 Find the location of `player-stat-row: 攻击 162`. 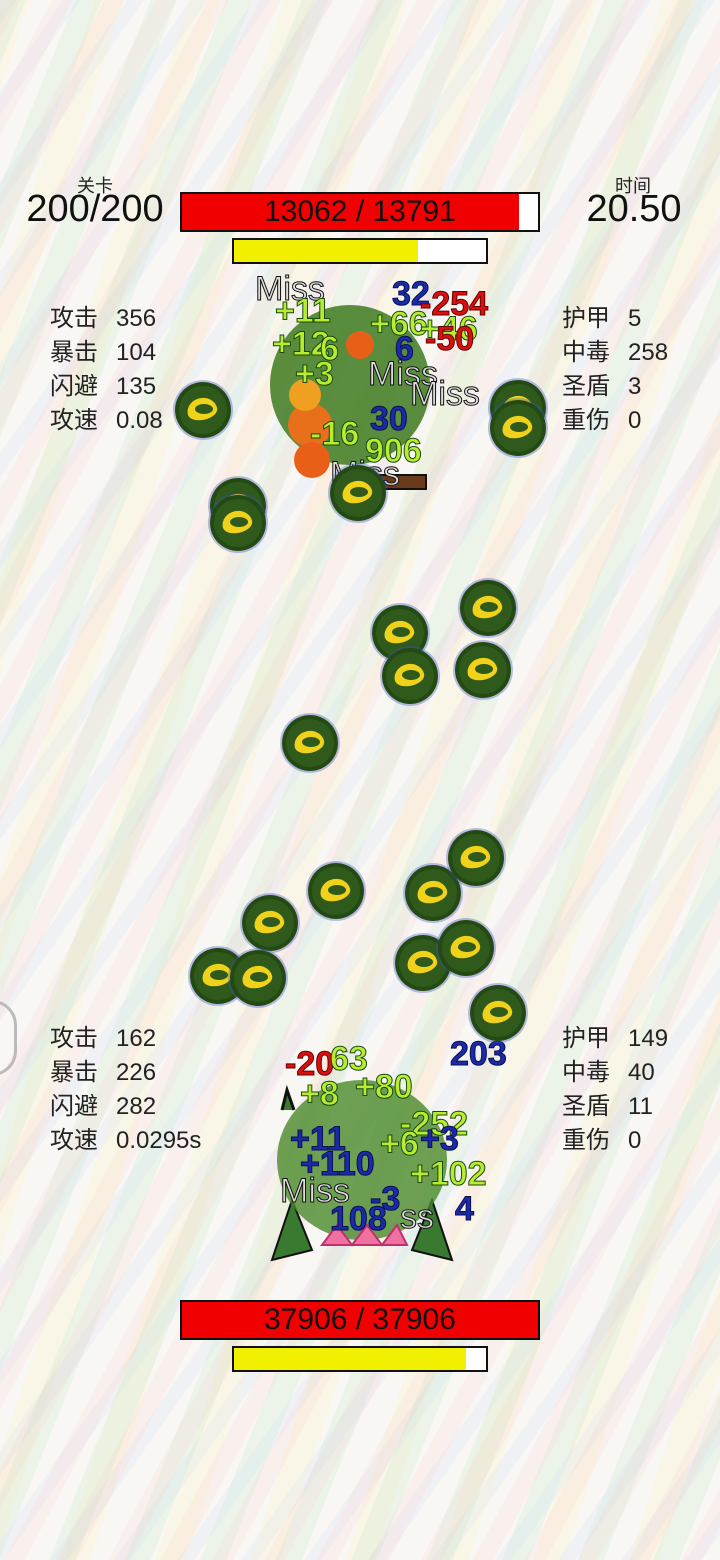

player-stat-row: 攻击 162 is located at coordinates (125, 1039).